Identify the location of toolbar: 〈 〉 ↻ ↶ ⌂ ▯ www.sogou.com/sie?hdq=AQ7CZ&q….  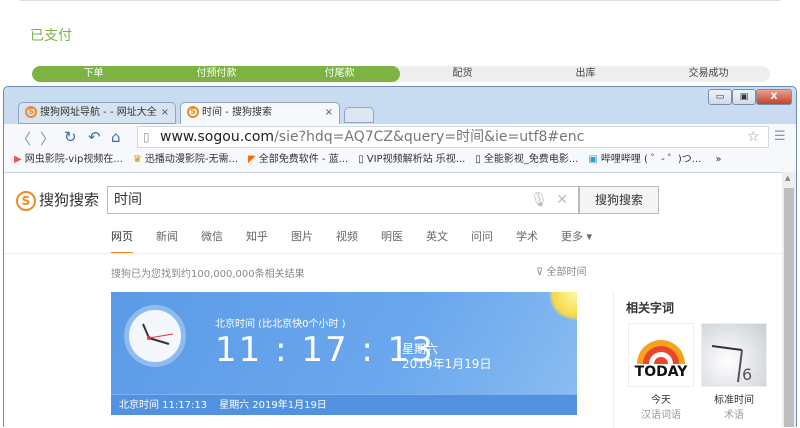
(400, 148).